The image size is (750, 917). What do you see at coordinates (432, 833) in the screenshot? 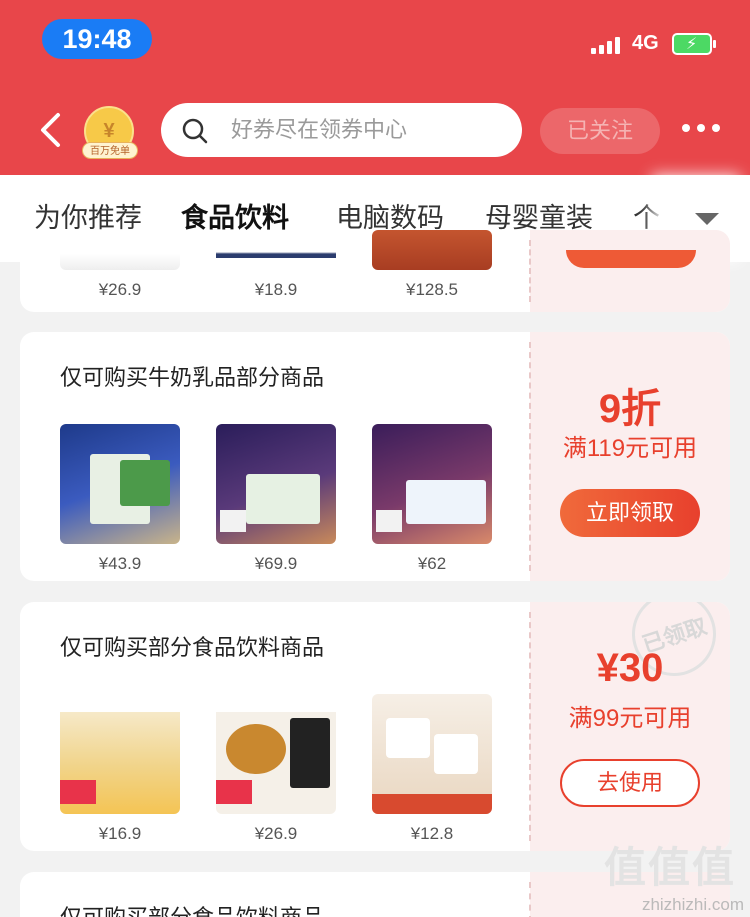
I see `product-price: ¥12.8` at bounding box center [432, 833].